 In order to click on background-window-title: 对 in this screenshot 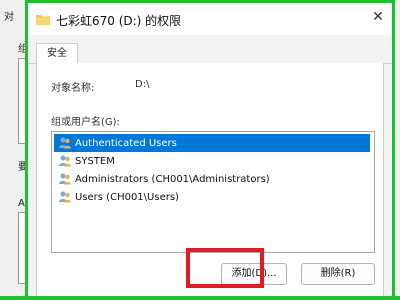, I will do `click(9, 17)`.